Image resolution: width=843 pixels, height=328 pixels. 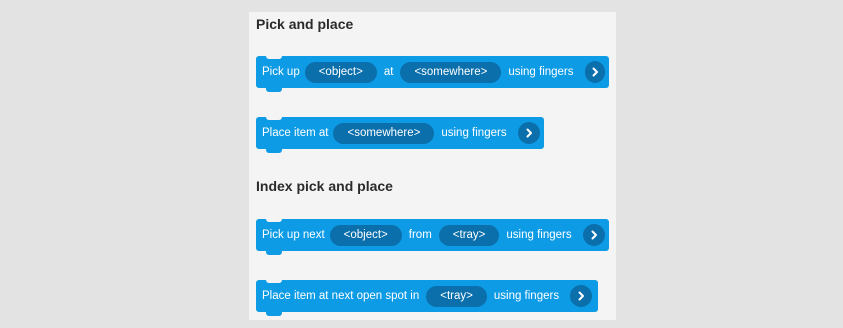 I want to click on block-text-at: at, so click(x=388, y=72).